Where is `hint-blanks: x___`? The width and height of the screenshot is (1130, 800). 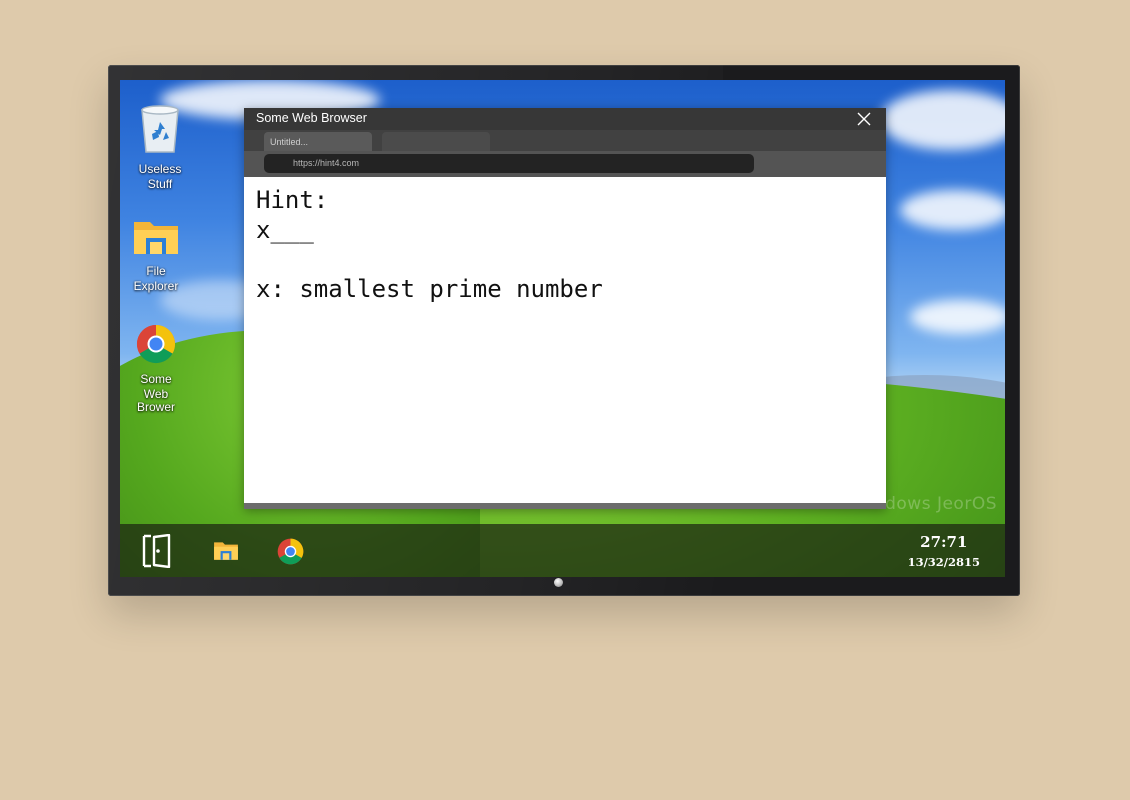 hint-blanks: x___ is located at coordinates (285, 230).